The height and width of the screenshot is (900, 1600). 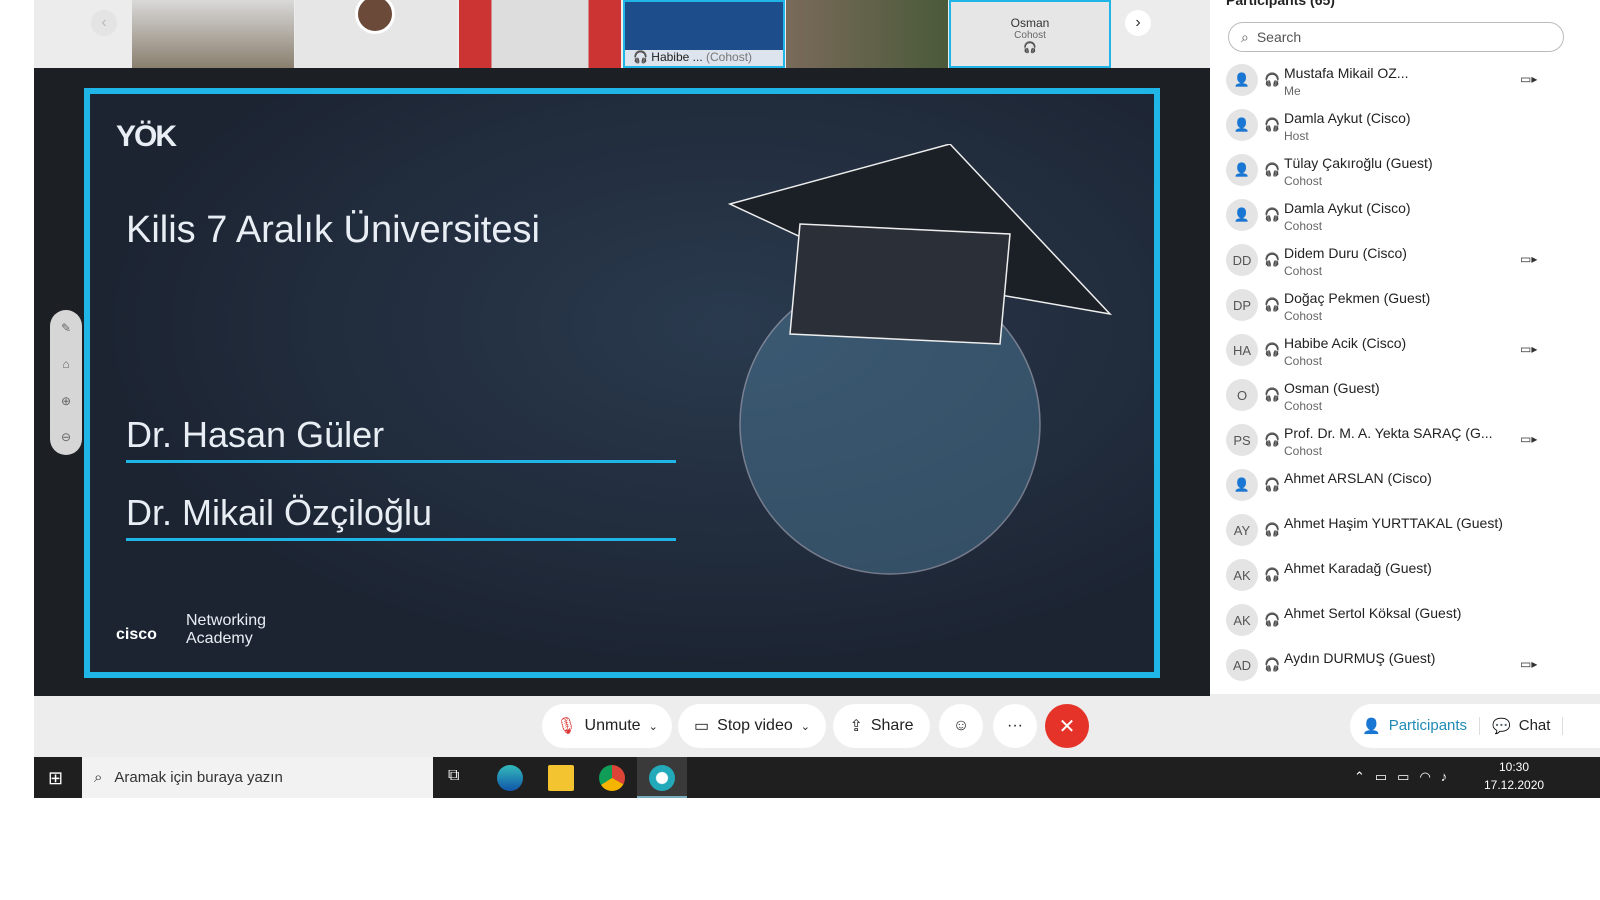 I want to click on participants-button: 👤 Participants, so click(x=1421, y=726).